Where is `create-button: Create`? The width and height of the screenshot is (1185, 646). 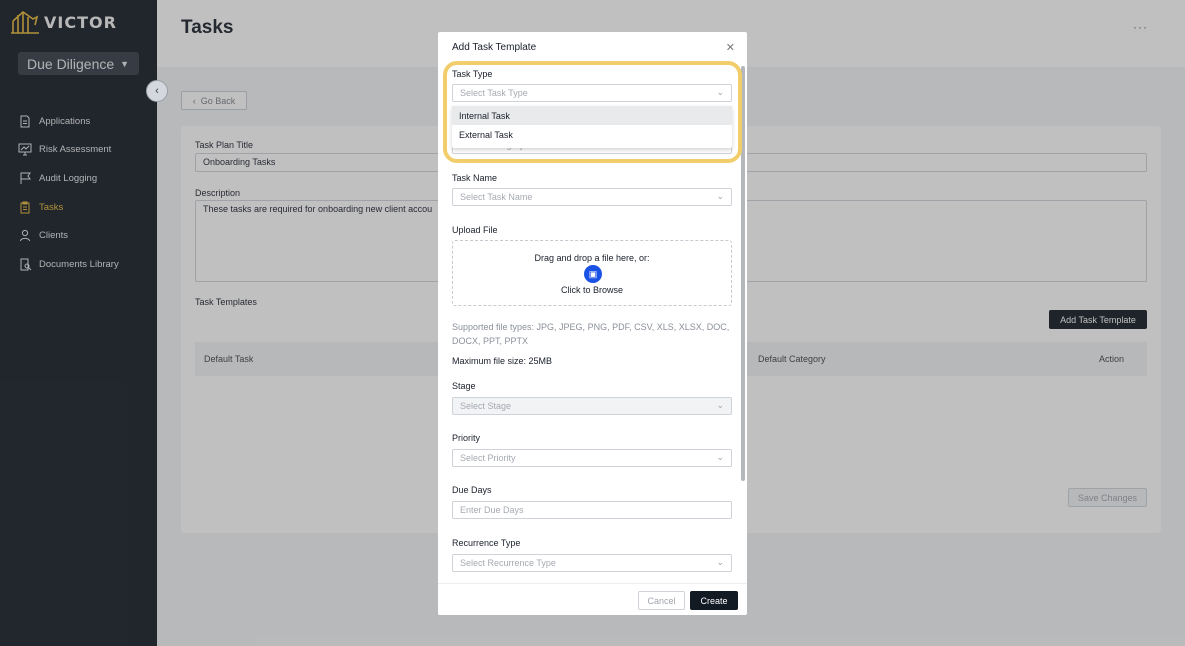 create-button: Create is located at coordinates (714, 600).